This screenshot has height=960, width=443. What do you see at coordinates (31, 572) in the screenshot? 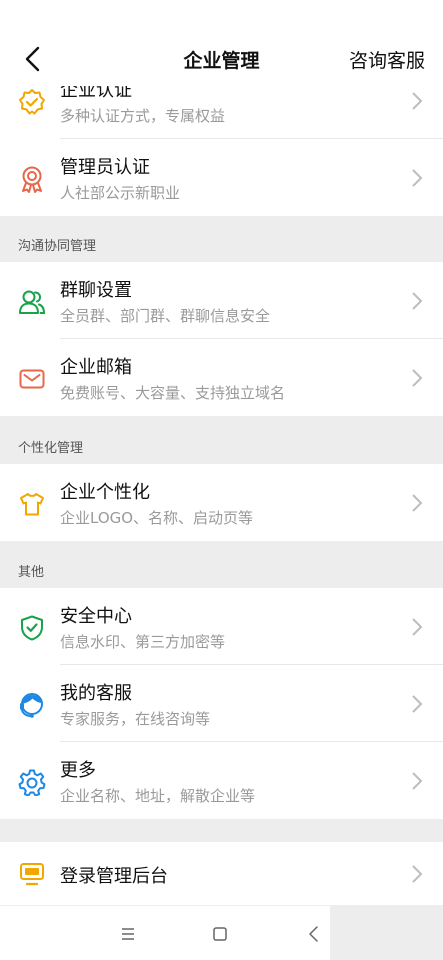
I see `section-title-other: 其他` at bounding box center [31, 572].